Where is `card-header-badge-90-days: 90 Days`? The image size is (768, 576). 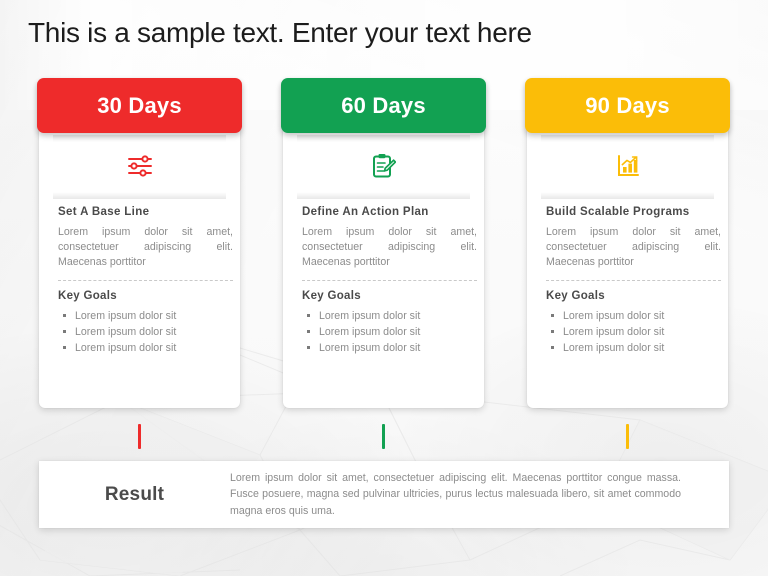
card-header-badge-90-days: 90 Days is located at coordinates (627, 105).